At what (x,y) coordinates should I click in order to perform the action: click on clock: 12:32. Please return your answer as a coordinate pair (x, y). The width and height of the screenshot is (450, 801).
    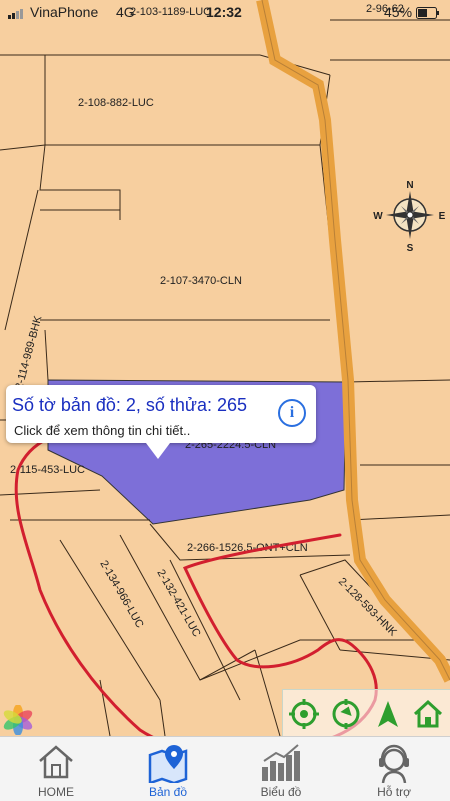
    Looking at the image, I should click on (224, 12).